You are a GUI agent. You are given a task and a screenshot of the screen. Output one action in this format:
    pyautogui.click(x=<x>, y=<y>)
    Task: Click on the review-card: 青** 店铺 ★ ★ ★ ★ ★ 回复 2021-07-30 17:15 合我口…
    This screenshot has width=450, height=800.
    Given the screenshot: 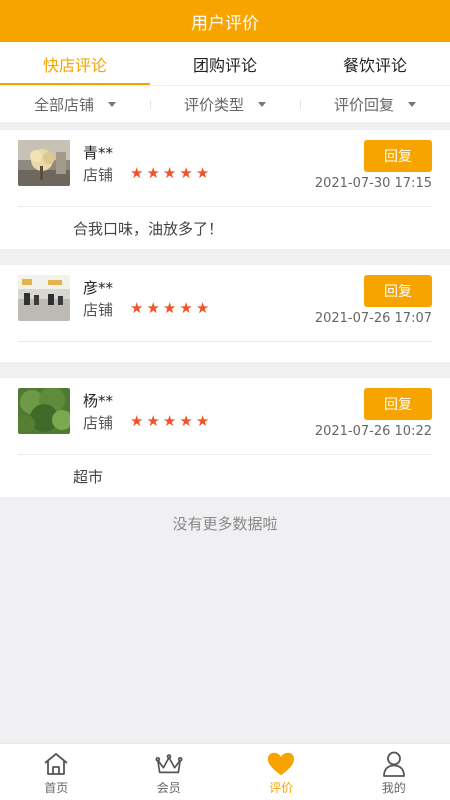 What is the action you would take?
    pyautogui.click(x=225, y=189)
    